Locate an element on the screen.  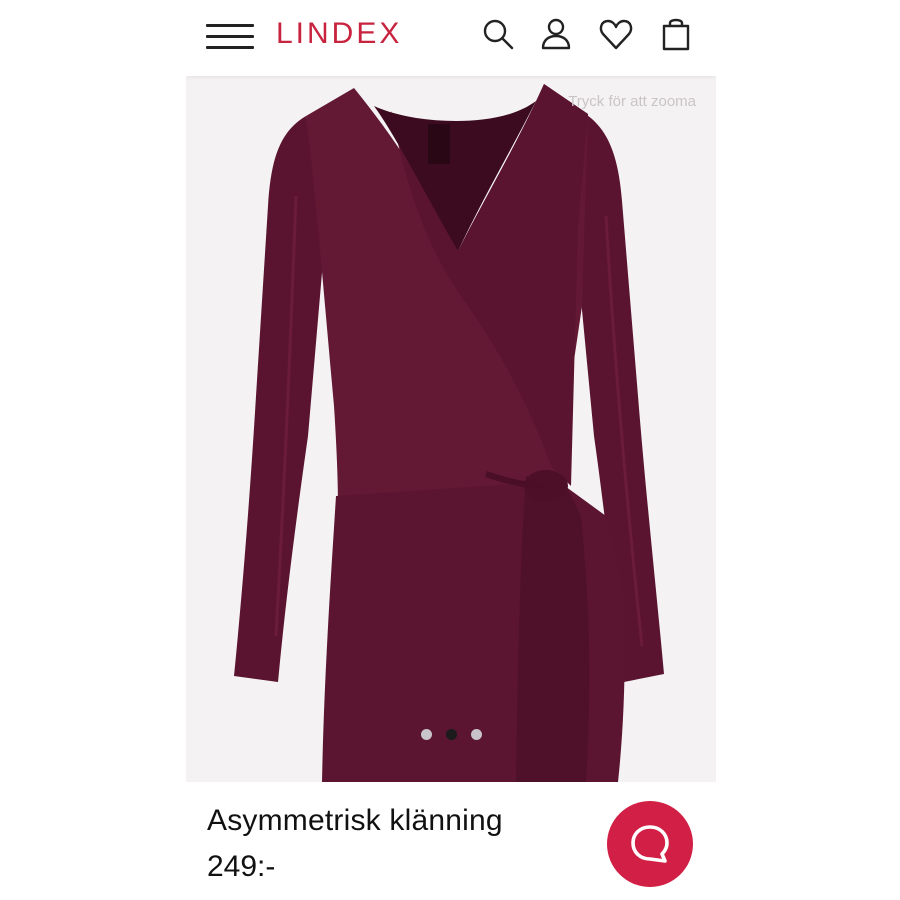
account-icon is located at coordinates (556, 34).